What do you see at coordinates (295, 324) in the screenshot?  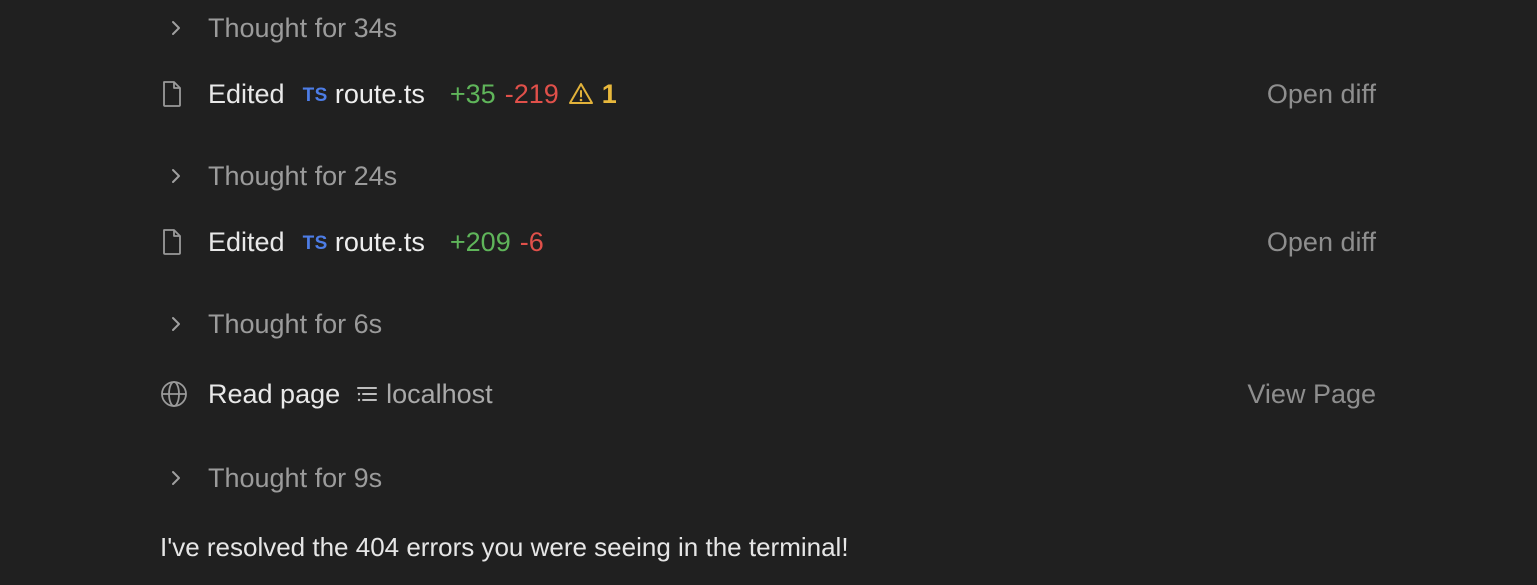 I see `thought-label: Thought for 6s` at bounding box center [295, 324].